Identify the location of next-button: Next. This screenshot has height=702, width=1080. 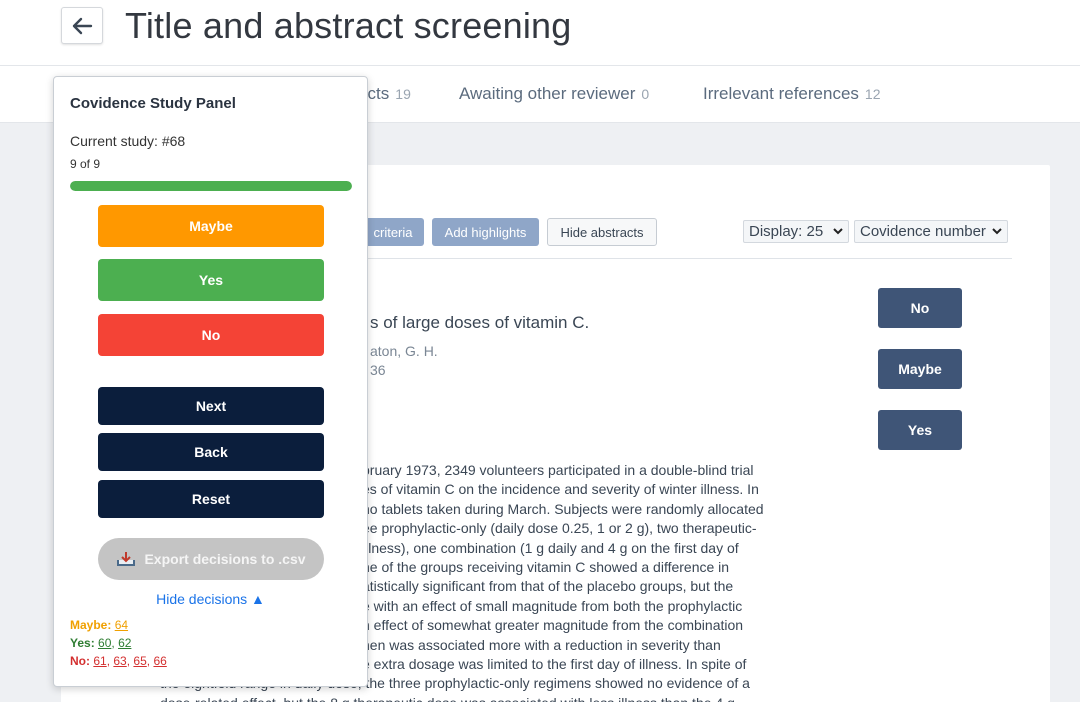
(211, 406).